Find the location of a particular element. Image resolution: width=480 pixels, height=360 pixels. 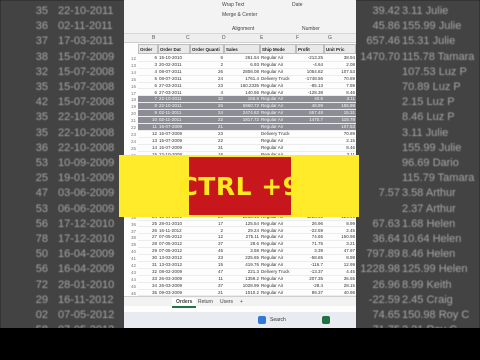

table-cell: 22 is located at coordinates (207, 140).